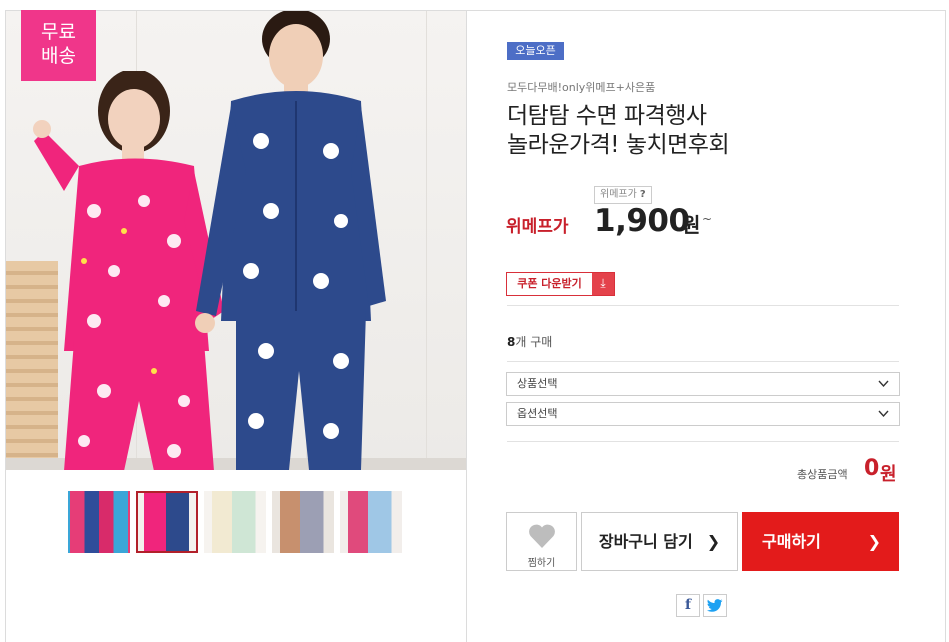  I want to click on facebook-share-icon: f, so click(688, 605).